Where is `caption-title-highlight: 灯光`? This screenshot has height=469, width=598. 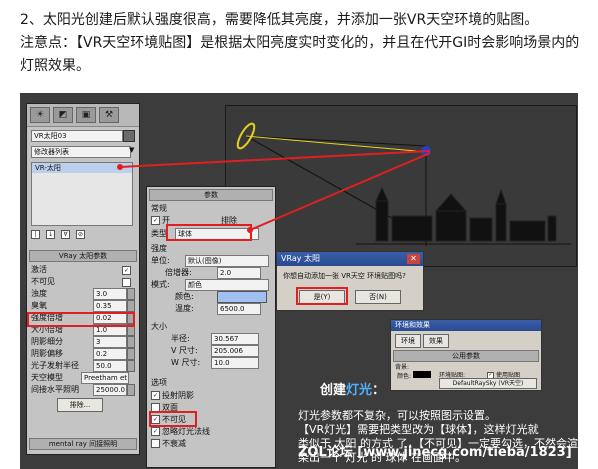 caption-title-highlight: 灯光 is located at coordinates (359, 390).